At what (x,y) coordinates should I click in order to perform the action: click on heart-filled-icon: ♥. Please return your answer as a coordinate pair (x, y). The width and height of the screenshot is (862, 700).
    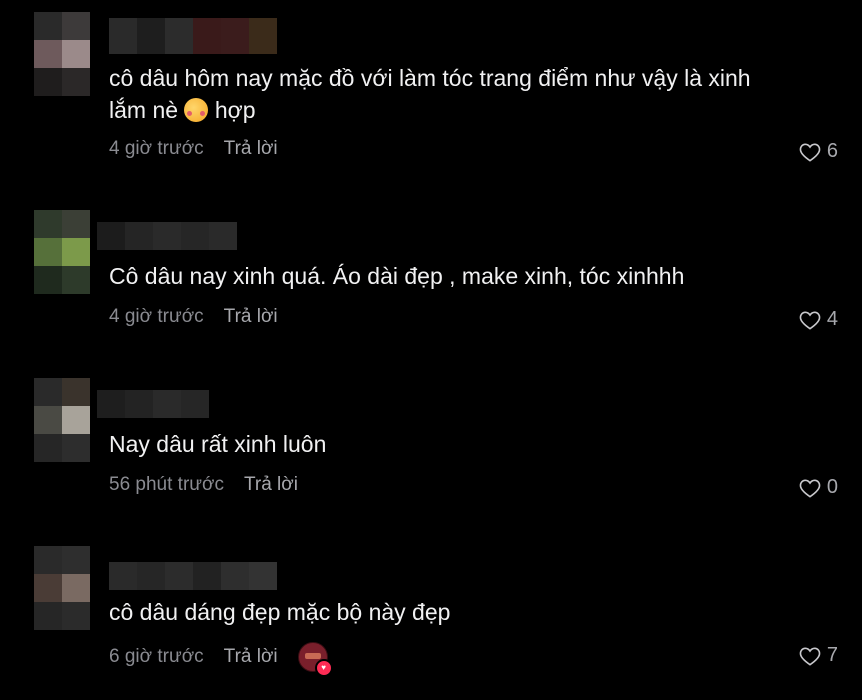
    Looking at the image, I should click on (323, 668).